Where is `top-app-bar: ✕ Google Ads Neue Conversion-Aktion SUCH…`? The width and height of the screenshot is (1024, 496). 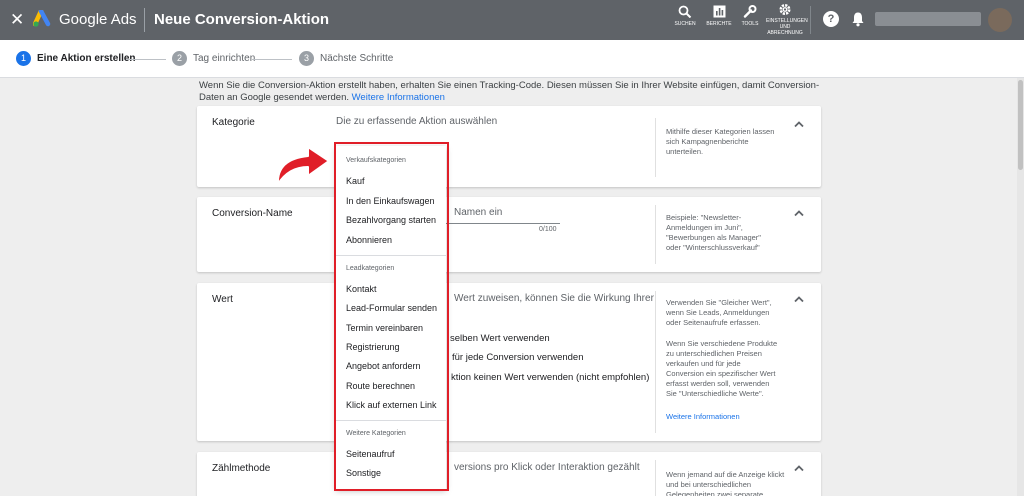 top-app-bar: ✕ Google Ads Neue Conversion-Aktion SUCH… is located at coordinates (512, 20).